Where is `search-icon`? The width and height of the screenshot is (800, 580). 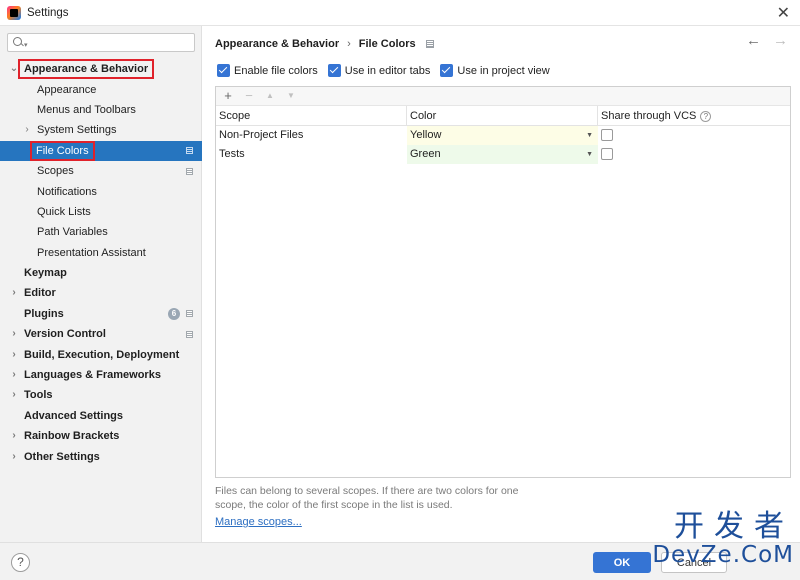
search-icon is located at coordinates (20, 43).